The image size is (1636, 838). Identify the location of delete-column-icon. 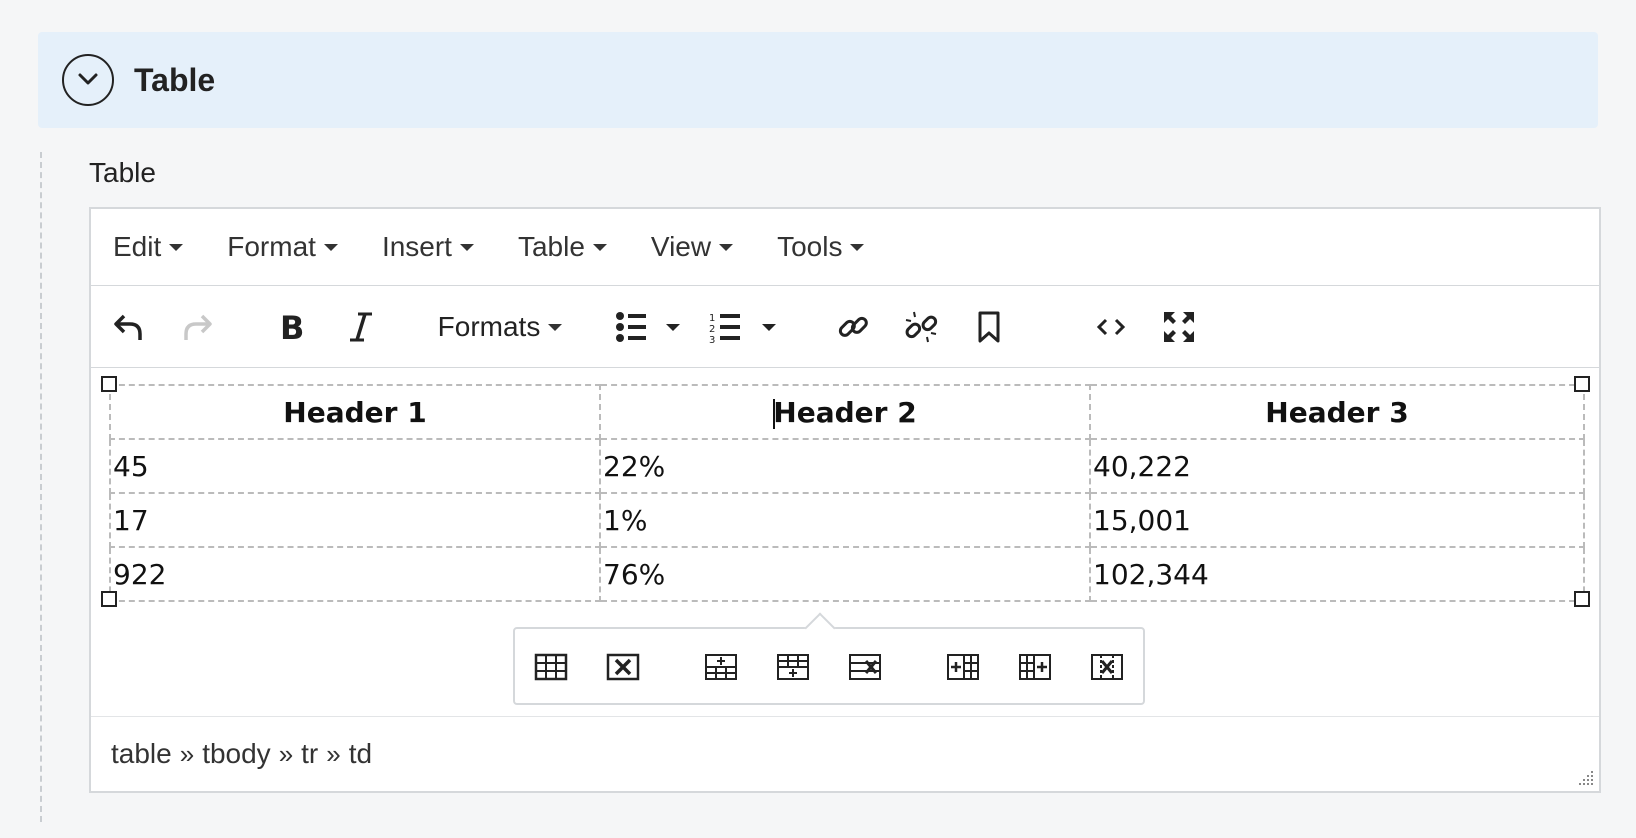
(1107, 667).